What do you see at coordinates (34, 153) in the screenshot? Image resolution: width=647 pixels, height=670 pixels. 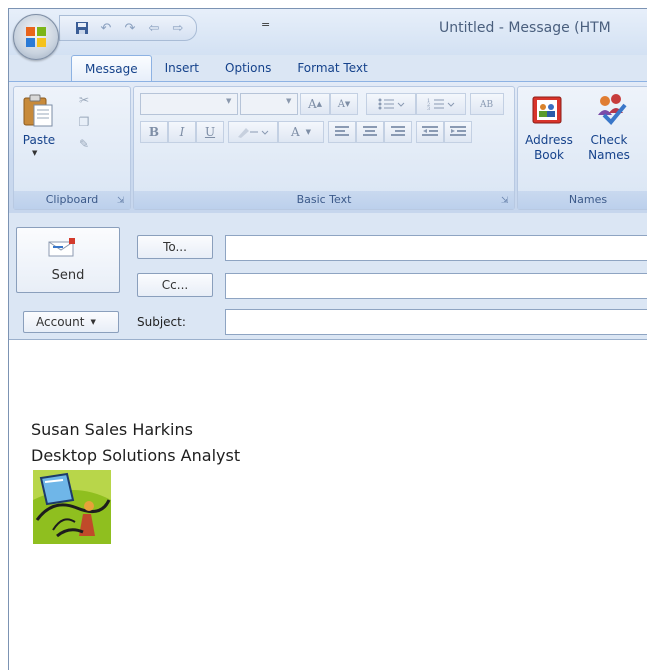 I see `paste-dropdown-icon: ▼` at bounding box center [34, 153].